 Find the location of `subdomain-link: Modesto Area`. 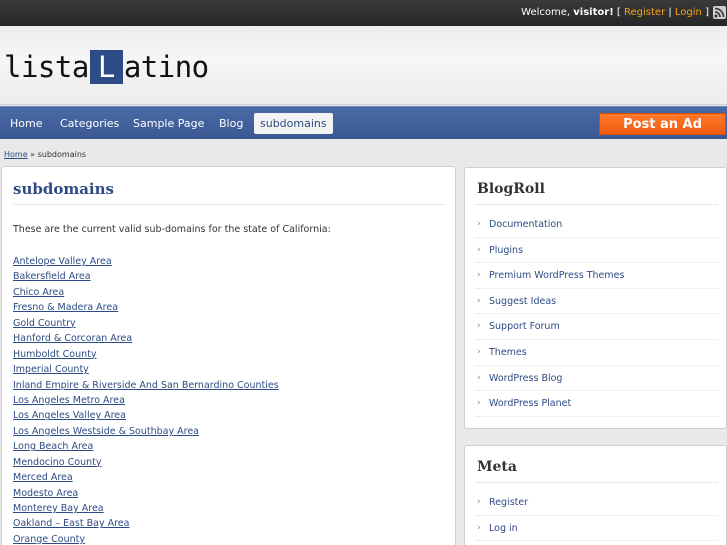

subdomain-link: Modesto Area is located at coordinates (146, 493).